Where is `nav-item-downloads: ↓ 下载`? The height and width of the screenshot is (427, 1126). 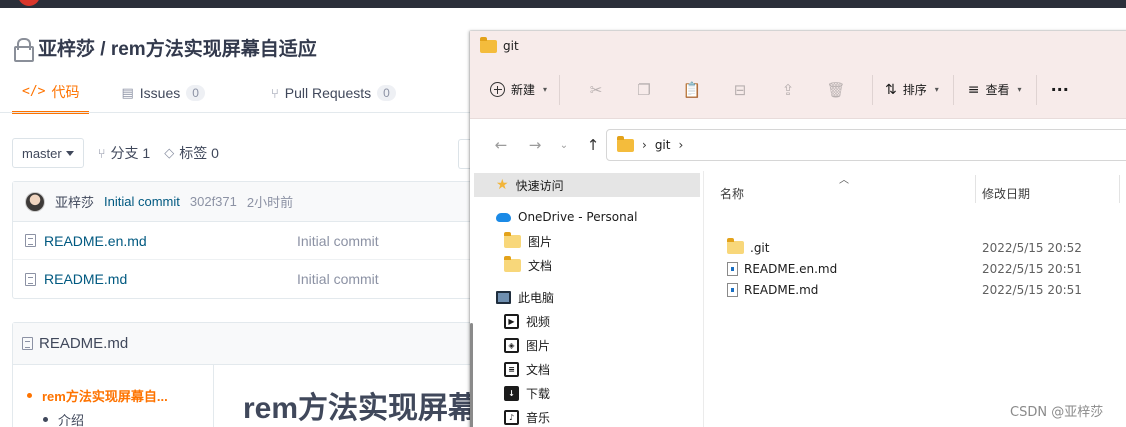 nav-item-downloads: ↓ 下载 is located at coordinates (527, 393).